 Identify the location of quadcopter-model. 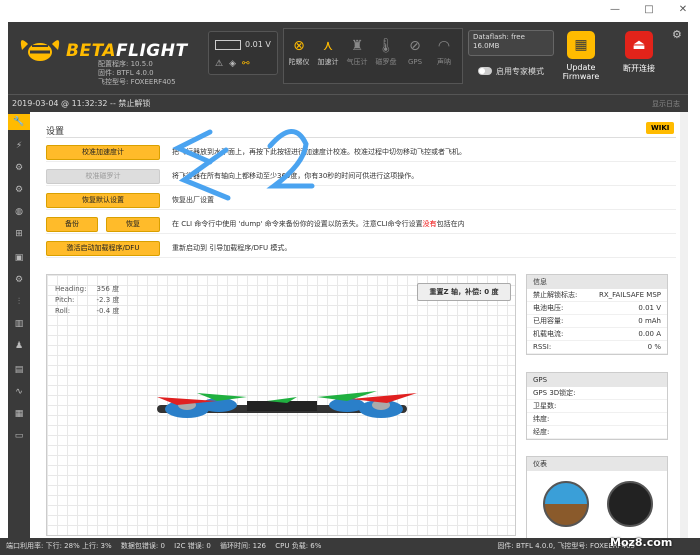
(287, 404).